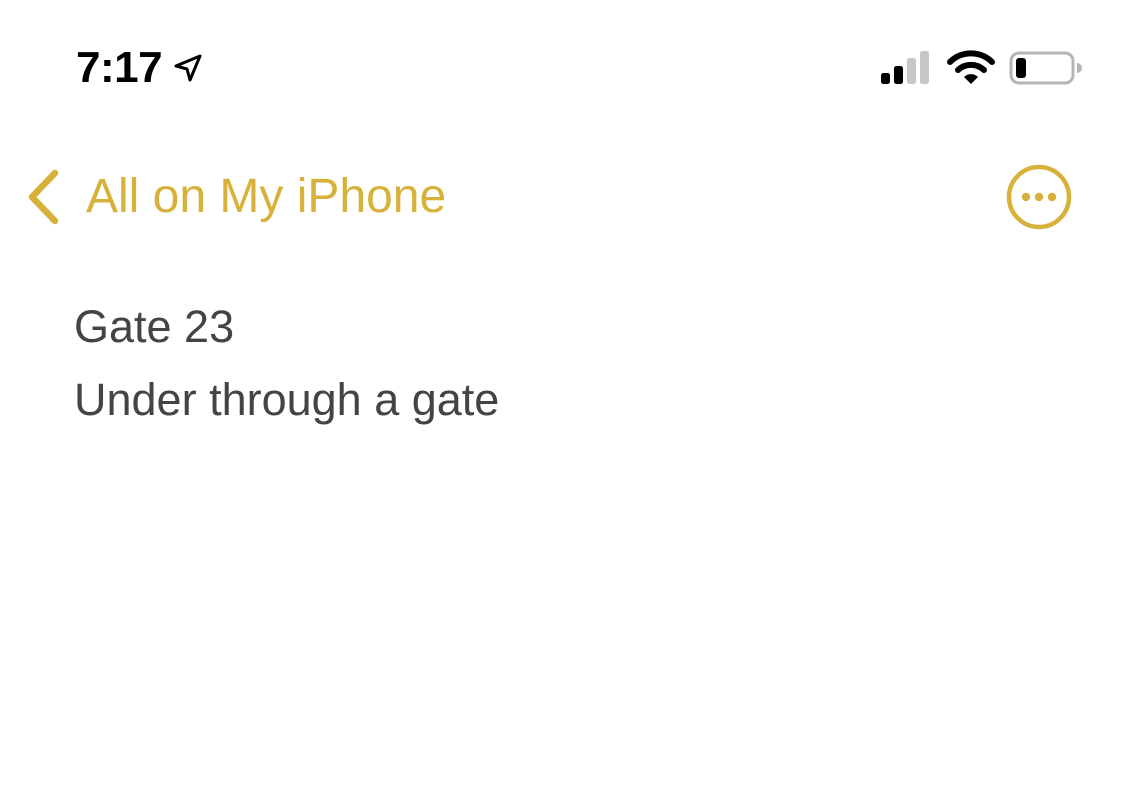 This screenshot has width=1125, height=793. I want to click on ellipsis-circle-icon, so click(1039, 197).